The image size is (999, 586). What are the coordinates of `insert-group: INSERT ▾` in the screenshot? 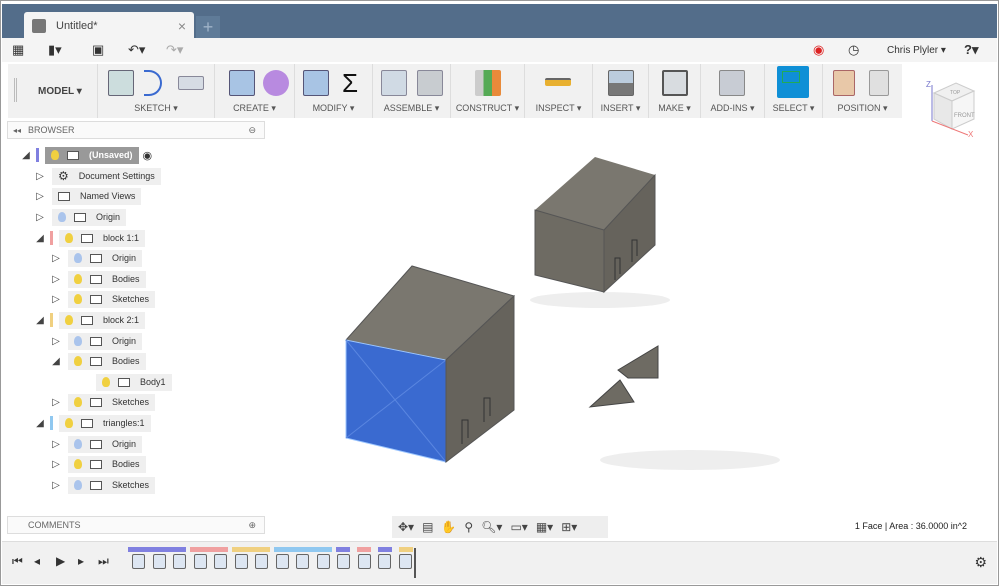 It's located at (621, 91).